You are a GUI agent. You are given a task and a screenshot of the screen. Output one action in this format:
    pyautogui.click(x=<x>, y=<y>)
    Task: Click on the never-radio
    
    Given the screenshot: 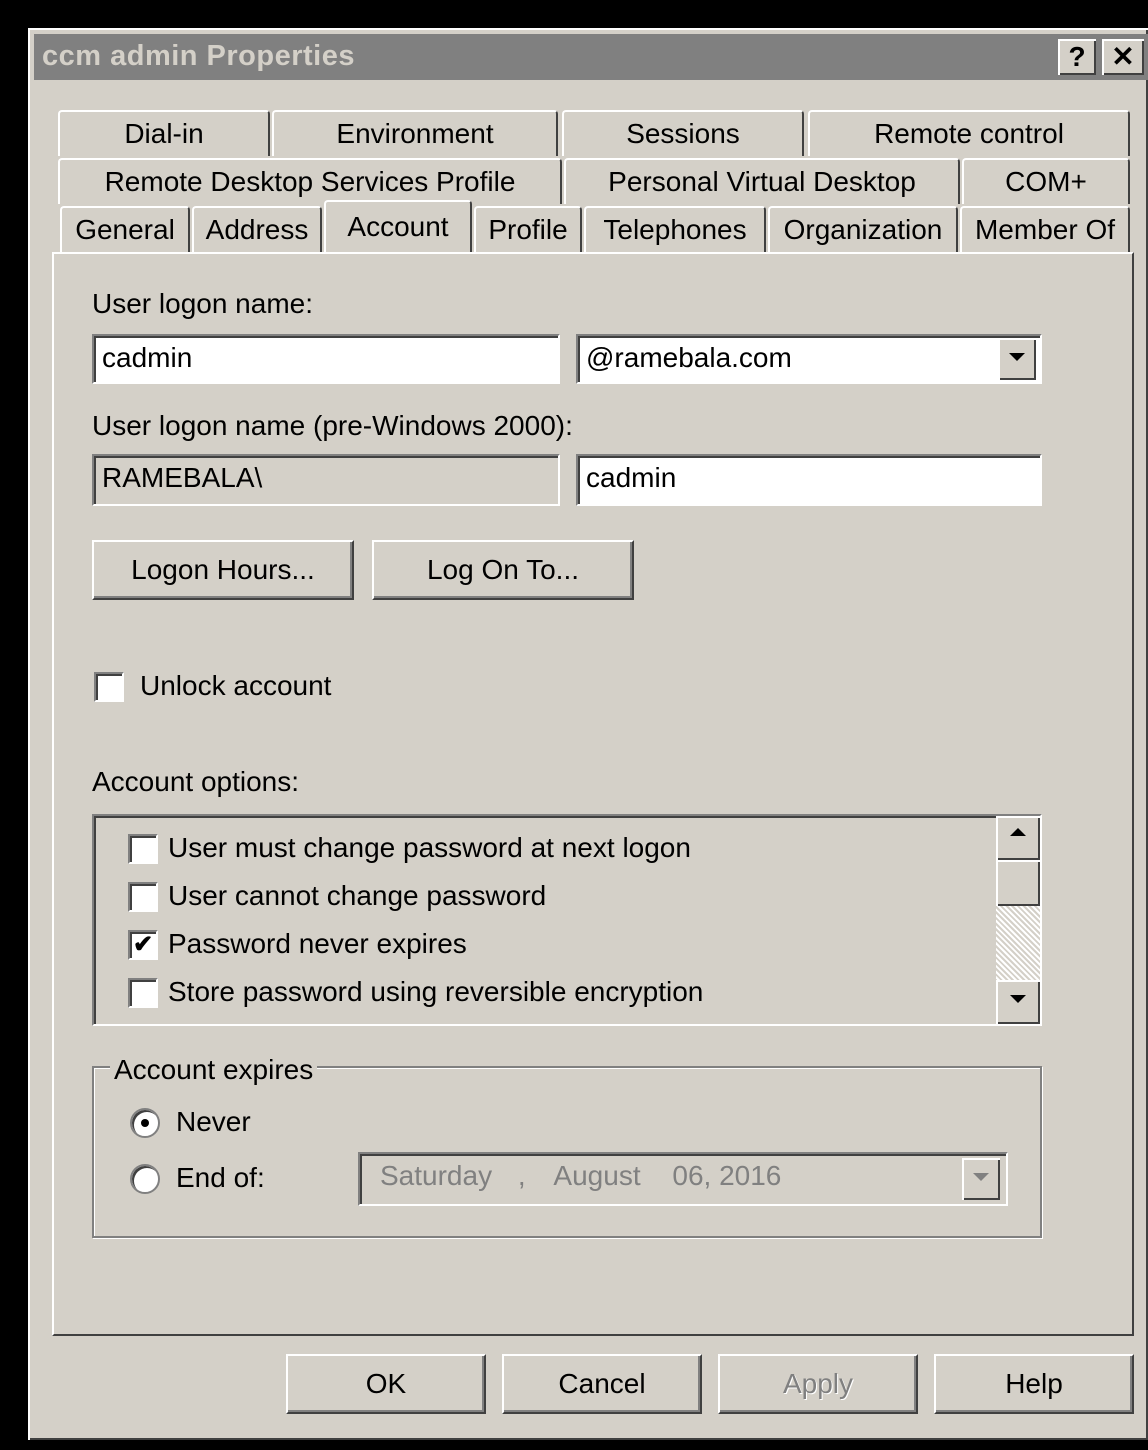 What is the action you would take?
    pyautogui.click(x=145, y=1123)
    